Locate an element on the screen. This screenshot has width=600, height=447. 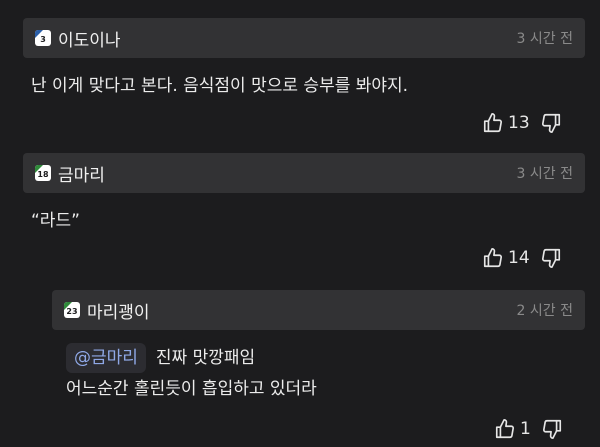
reply-text: @금마리 진짜 맛깡패임 is located at coordinates (160, 358).